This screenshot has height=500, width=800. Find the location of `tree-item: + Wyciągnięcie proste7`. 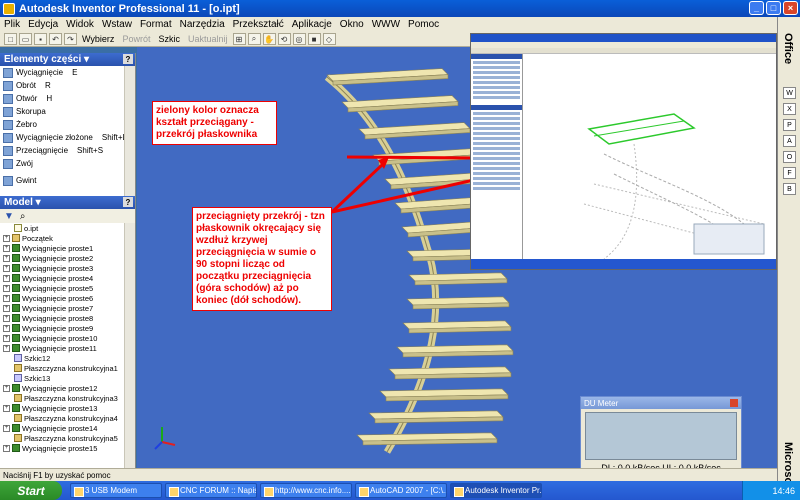

tree-item: + Wyciągnięcie proste7 is located at coordinates (67, 308).